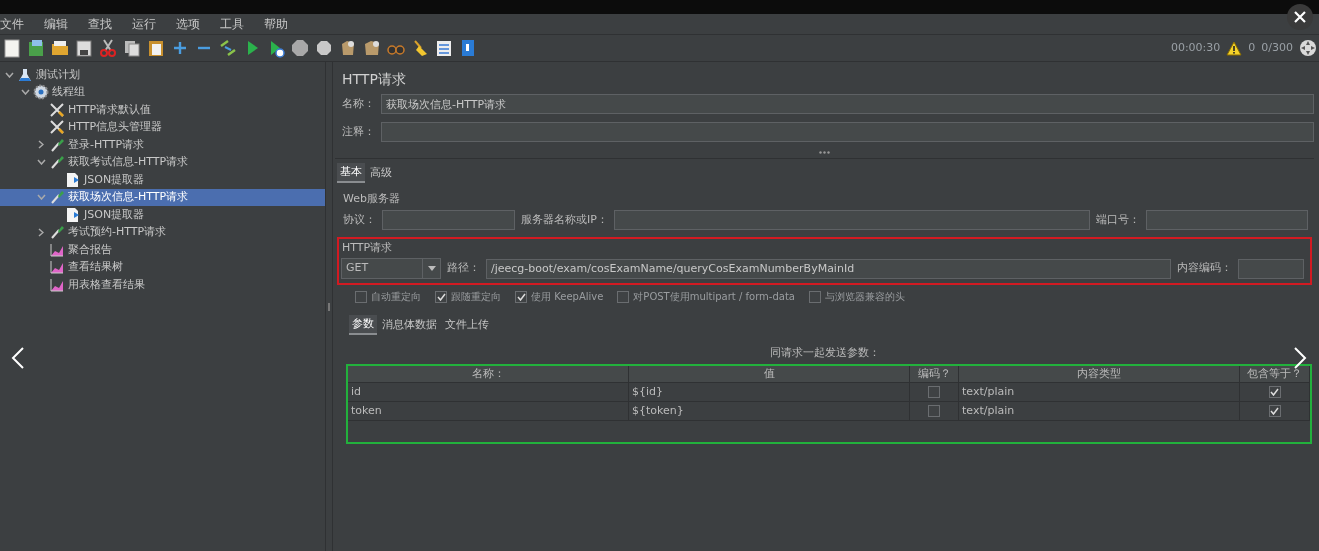 The image size is (1319, 551). Describe the element at coordinates (1271, 268) in the screenshot. I see `encoding-field` at that location.